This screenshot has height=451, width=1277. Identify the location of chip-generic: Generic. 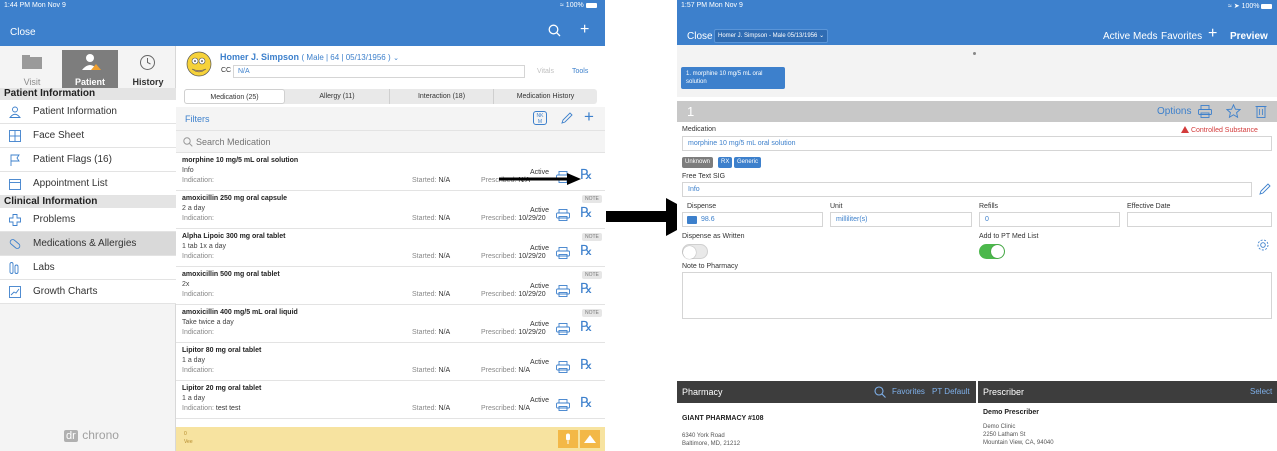
(748, 162).